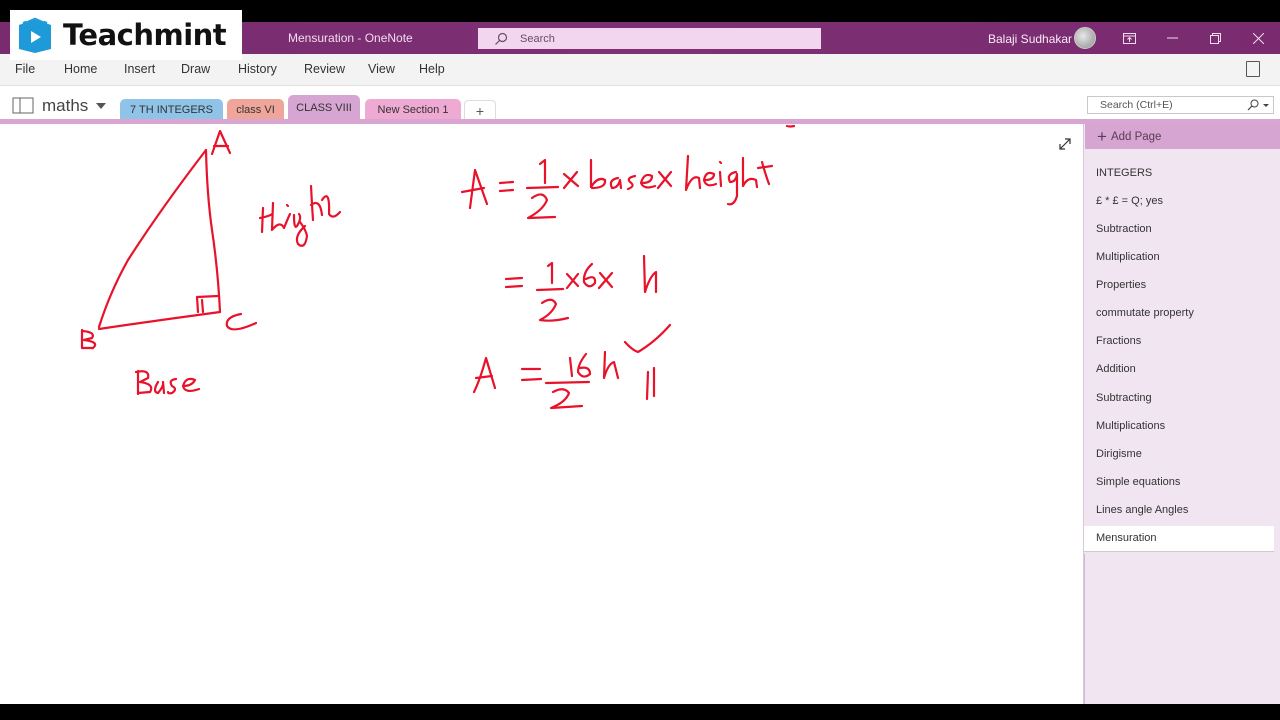 Image resolution: width=1280 pixels, height=720 pixels. I want to click on notebook-icon, so click(23, 105).